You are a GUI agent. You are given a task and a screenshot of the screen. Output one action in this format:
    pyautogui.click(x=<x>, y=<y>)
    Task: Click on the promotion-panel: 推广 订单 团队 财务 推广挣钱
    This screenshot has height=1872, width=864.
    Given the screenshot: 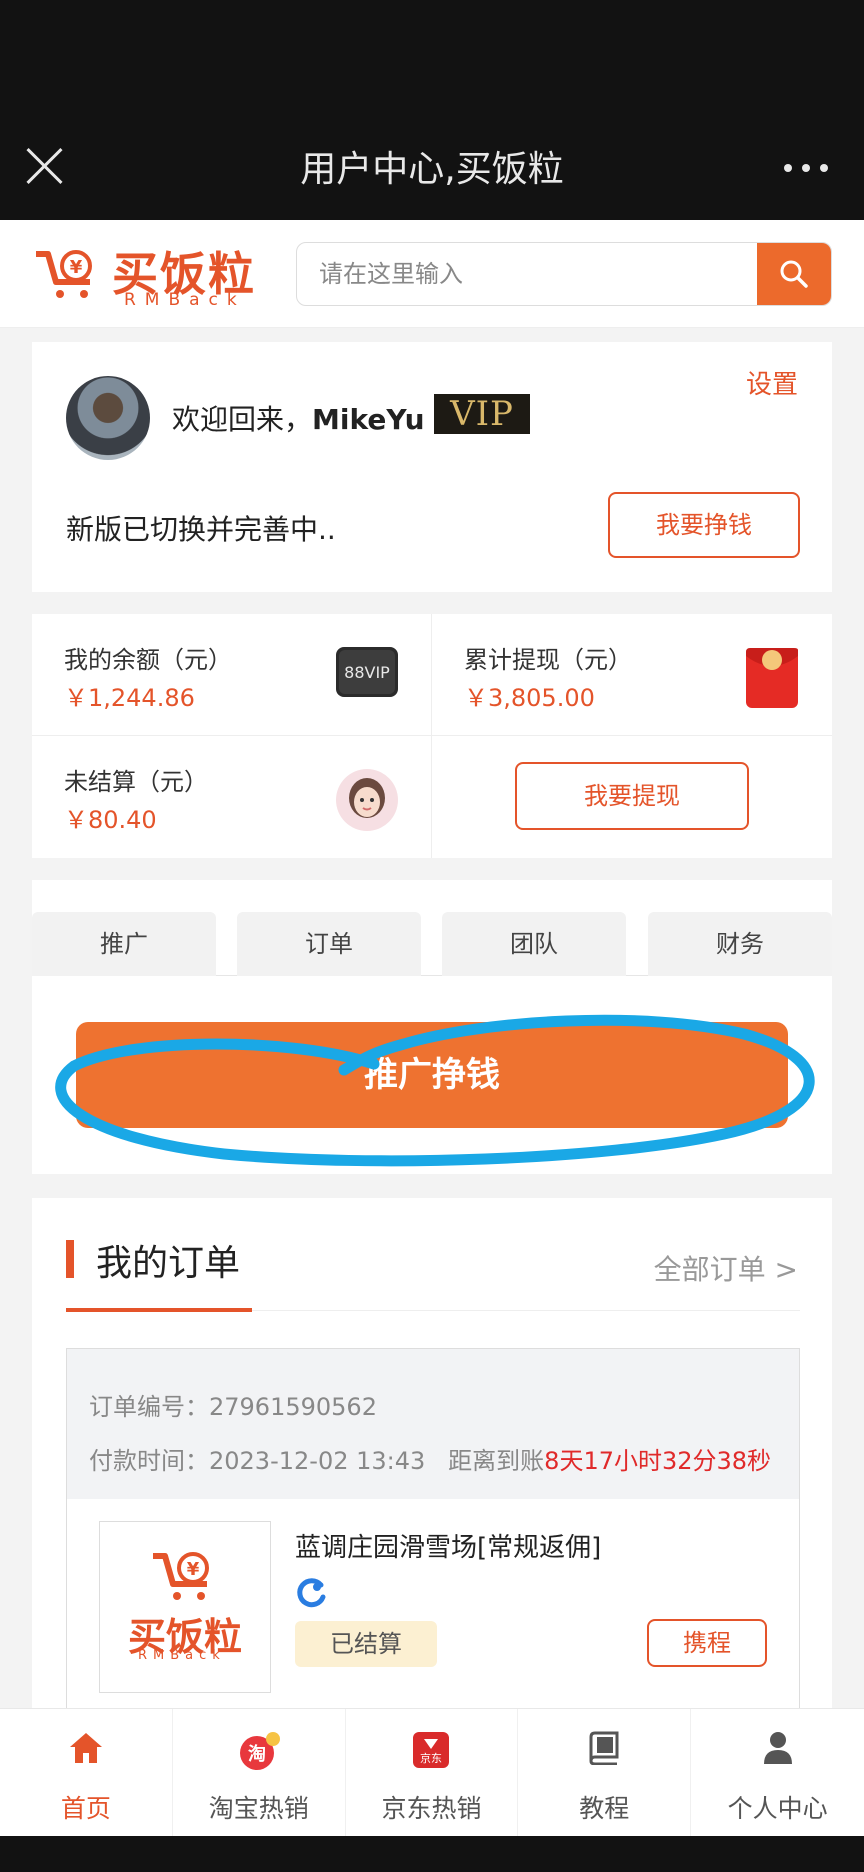 What is the action you would take?
    pyautogui.click(x=432, y=1027)
    